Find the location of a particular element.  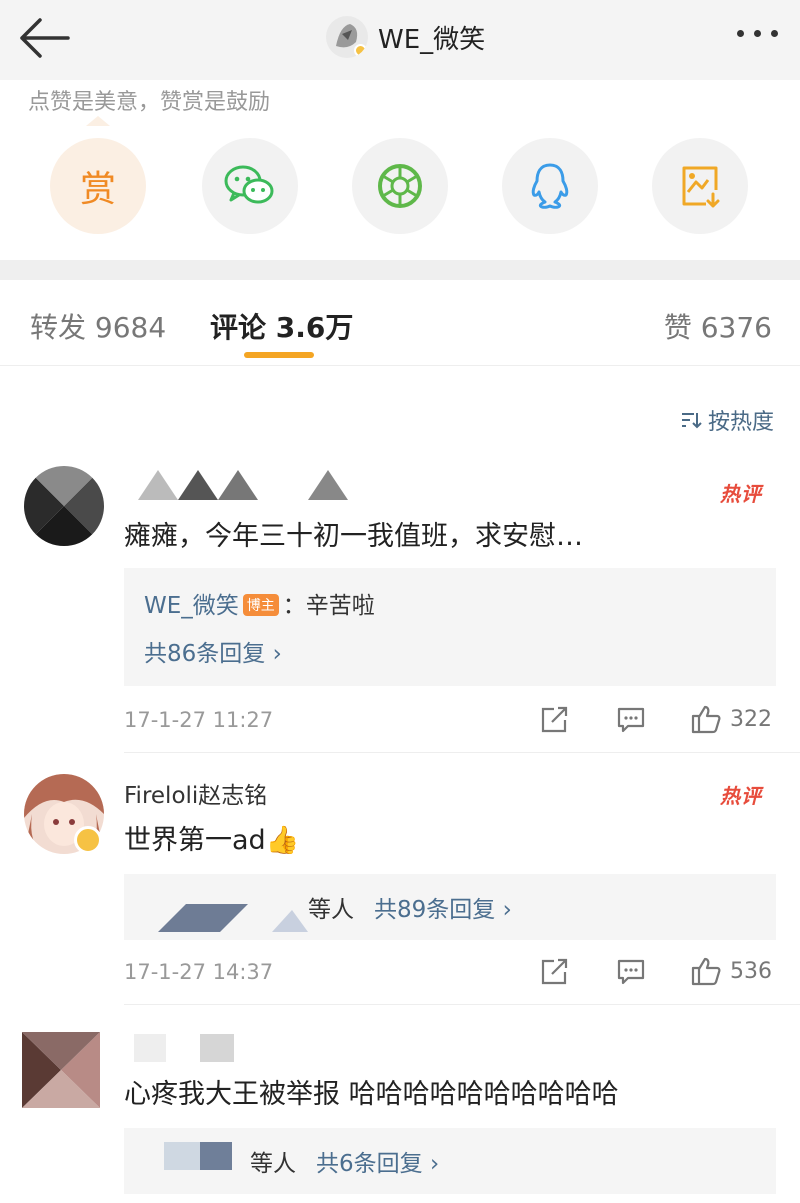

nav-user: WE_微笑 is located at coordinates (405, 37).